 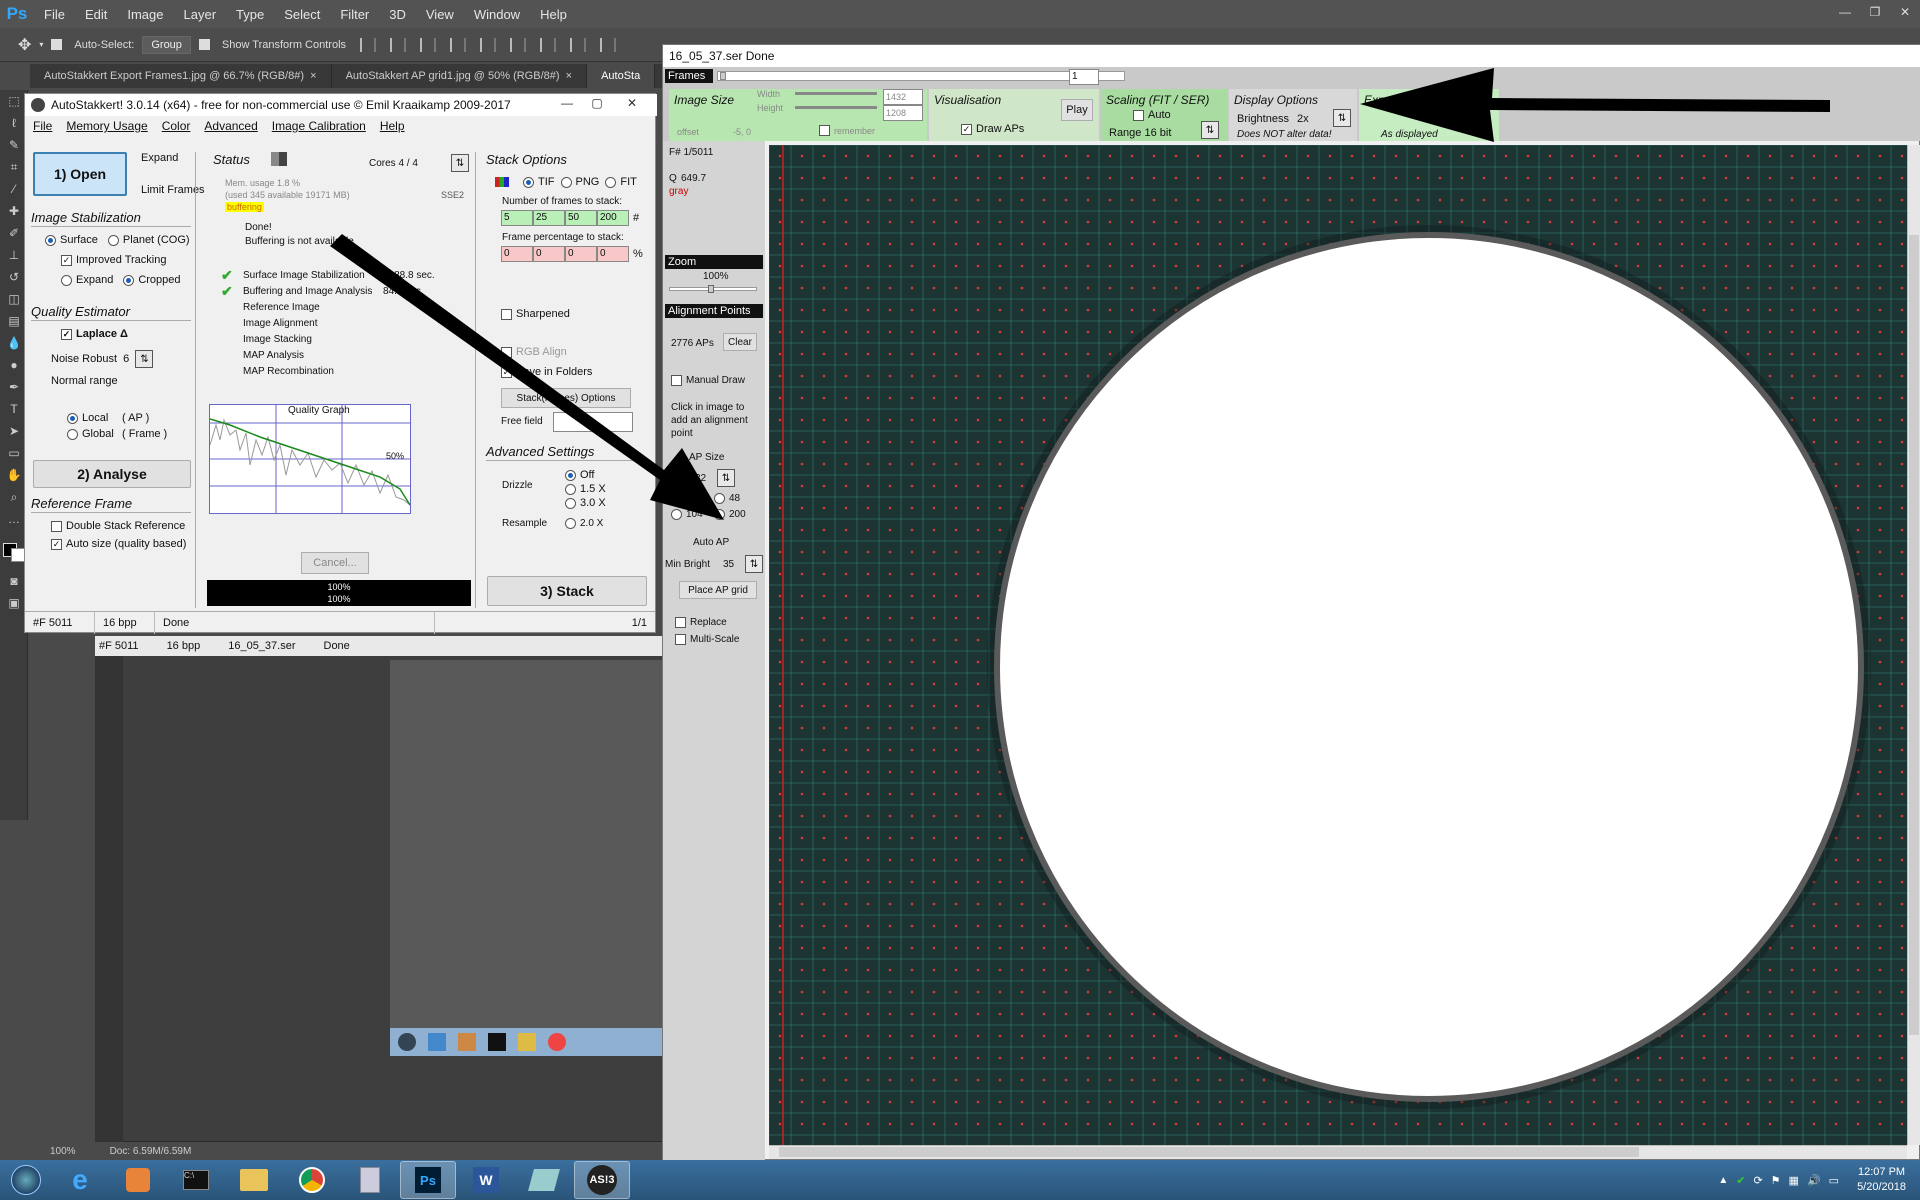 What do you see at coordinates (549, 218) in the screenshot?
I see `frames-input-2: 25` at bounding box center [549, 218].